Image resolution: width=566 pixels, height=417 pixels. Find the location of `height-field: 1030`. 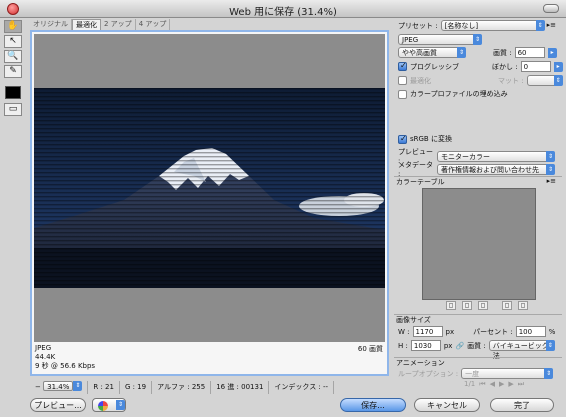

height-field: 1030 is located at coordinates (425, 345).